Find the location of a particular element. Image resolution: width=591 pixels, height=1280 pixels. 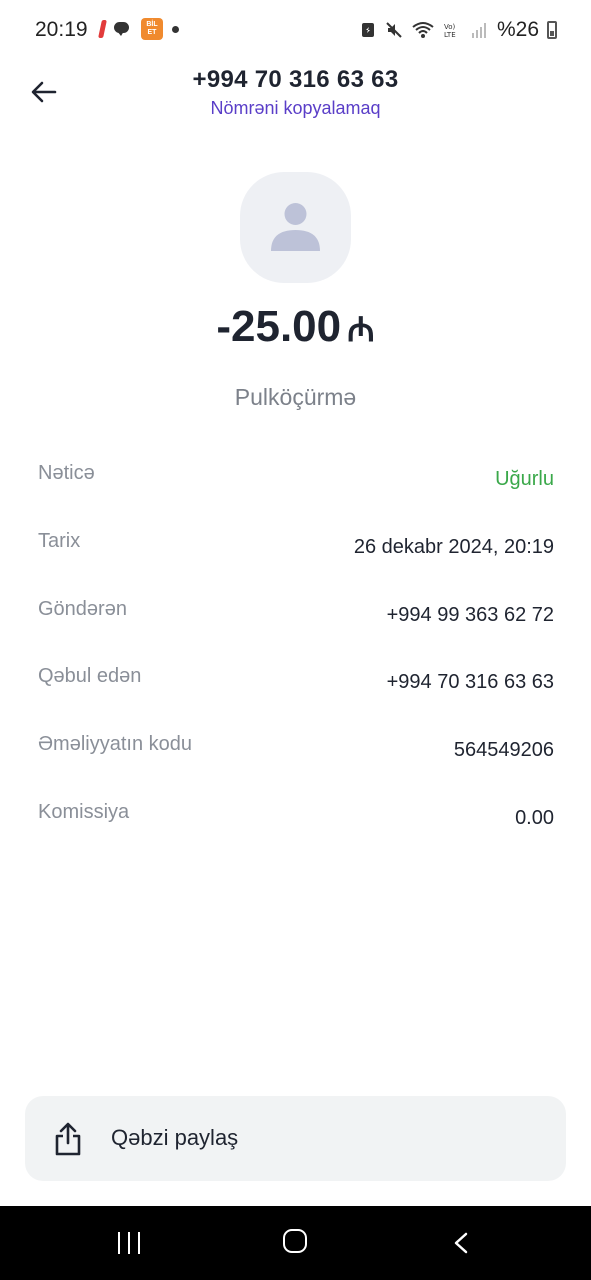

status-time: 20:19 is located at coordinates (61, 29).